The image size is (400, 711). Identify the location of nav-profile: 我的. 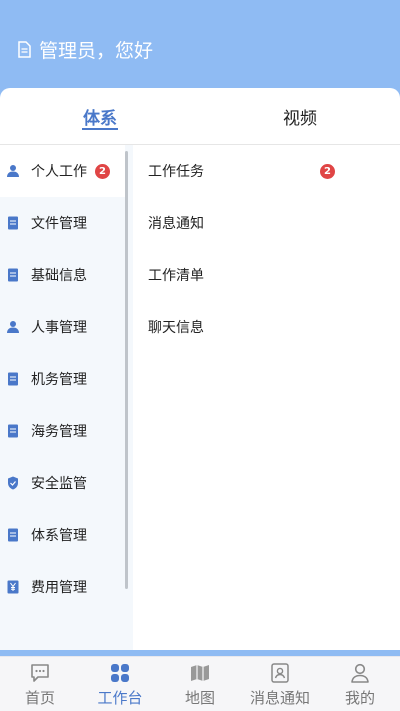
(360, 682).